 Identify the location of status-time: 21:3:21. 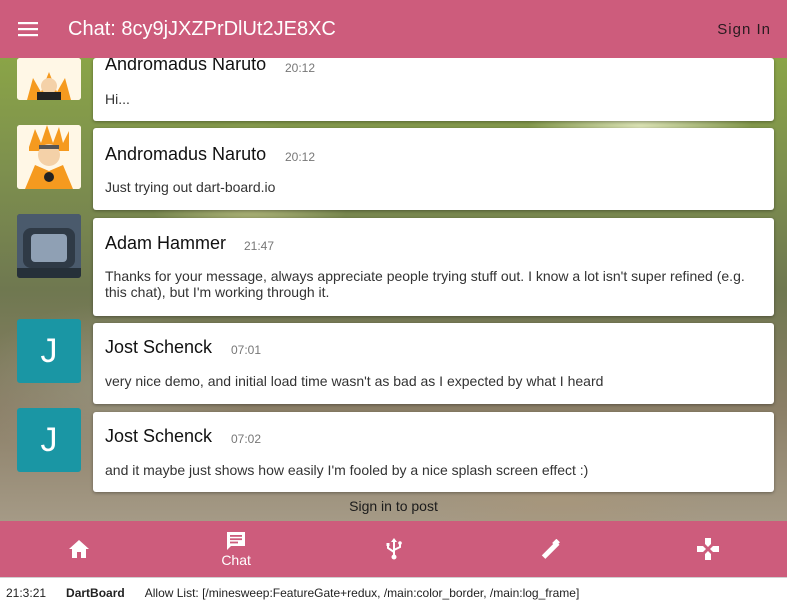
(26, 593).